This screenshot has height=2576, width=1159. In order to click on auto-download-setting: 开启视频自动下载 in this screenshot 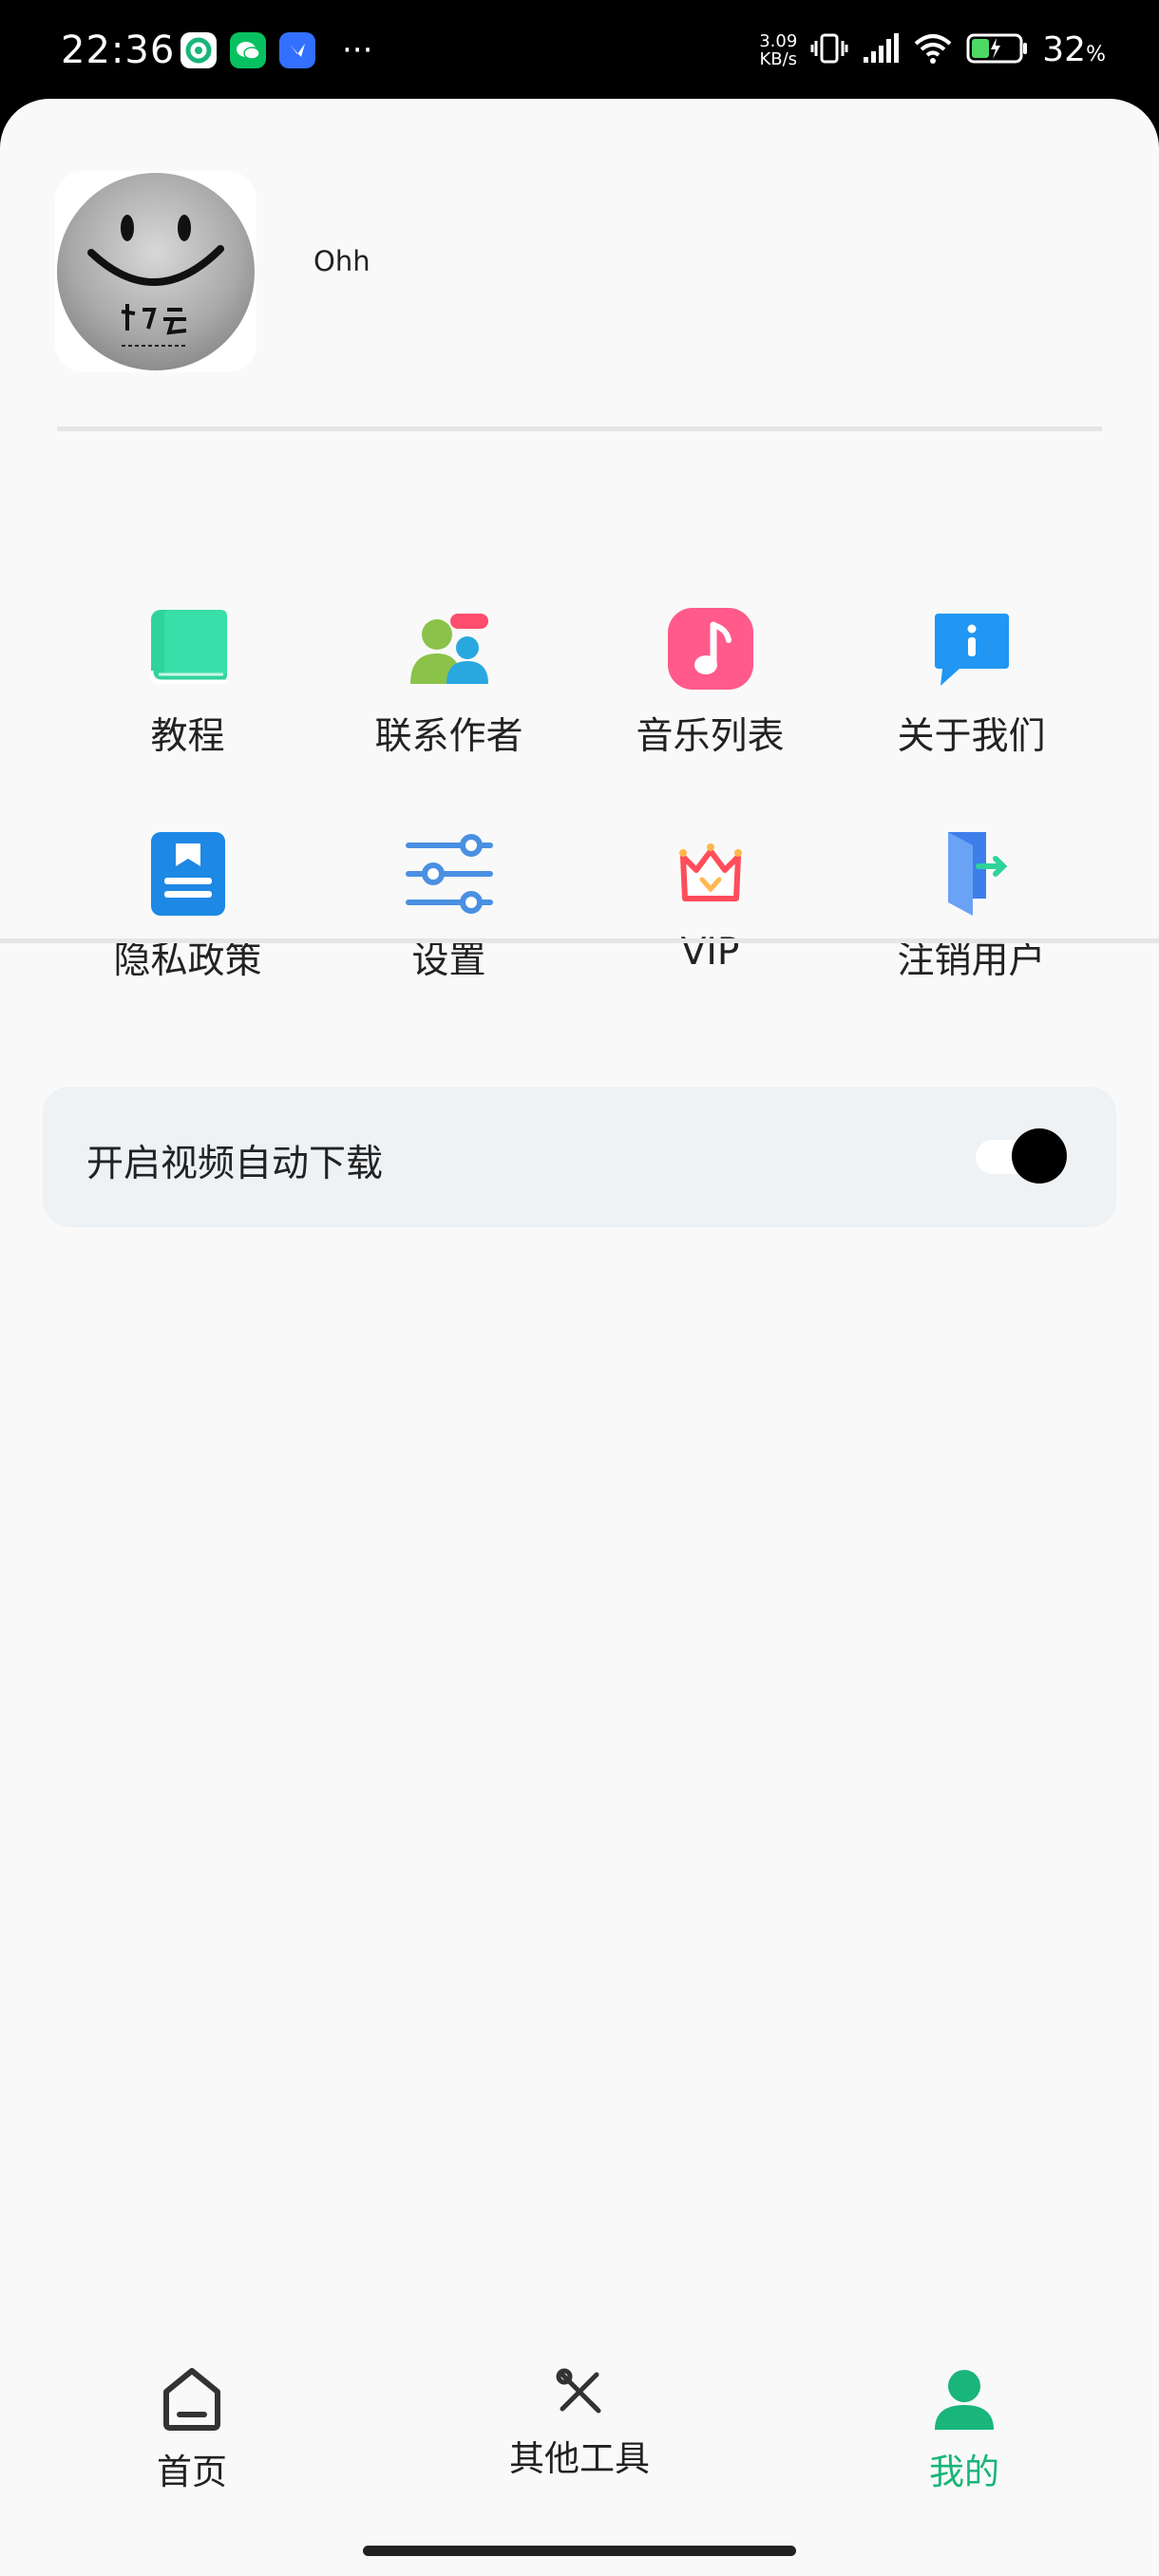, I will do `click(579, 1157)`.